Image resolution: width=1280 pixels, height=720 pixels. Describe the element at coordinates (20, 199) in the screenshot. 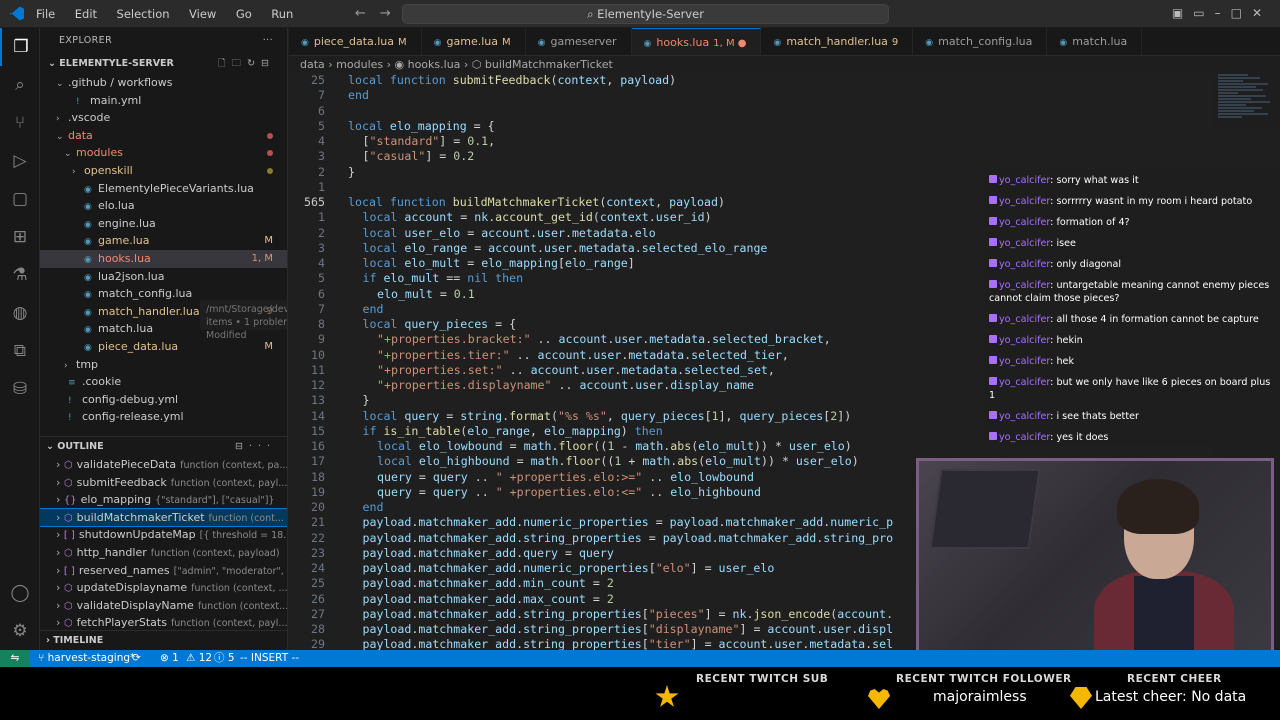

I see `remote-explorer-icon: ▢` at that location.